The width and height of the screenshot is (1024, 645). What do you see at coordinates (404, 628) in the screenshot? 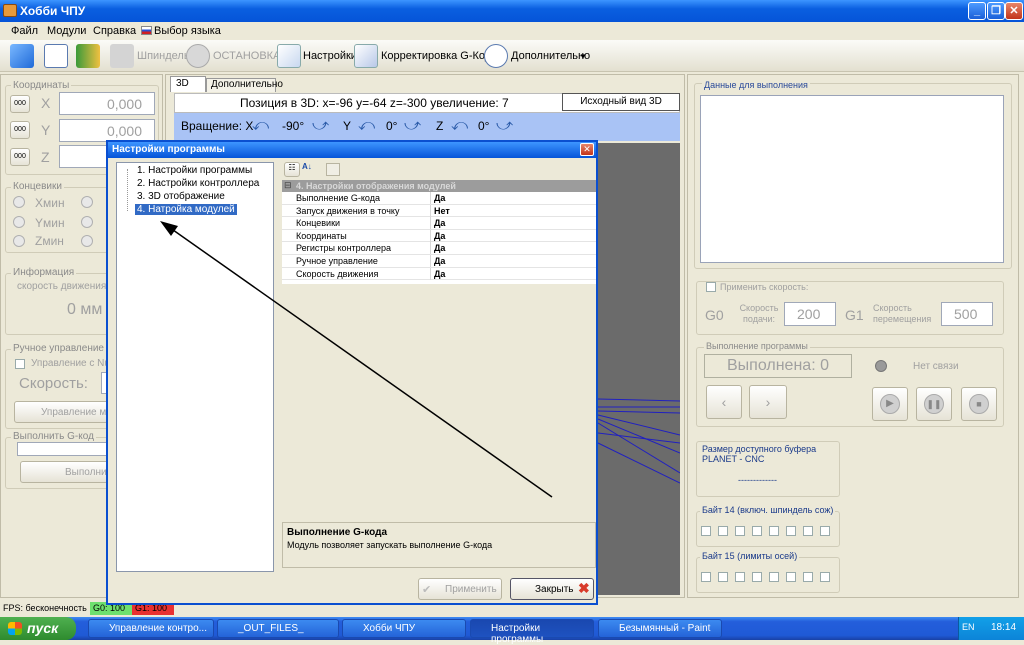
I see `task-hobby-cnc: Хобби ЧПУ` at bounding box center [404, 628].